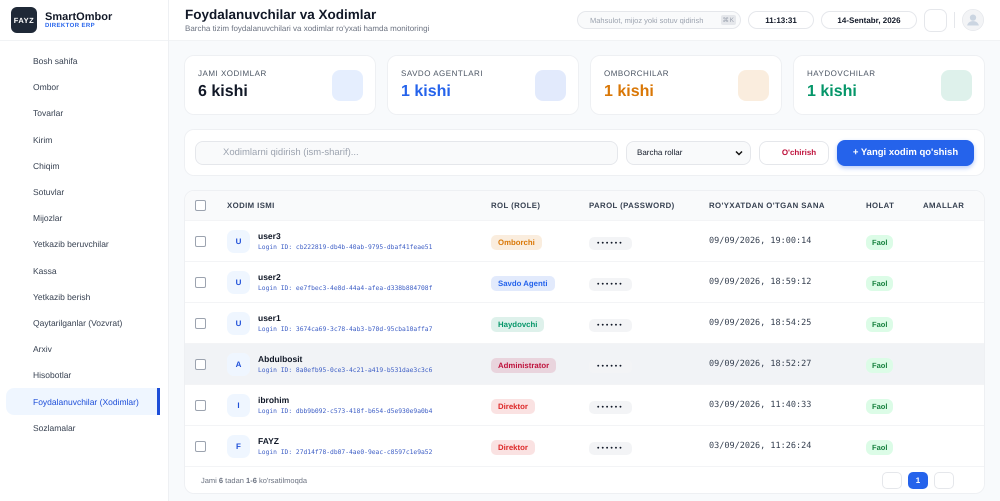 Image resolution: width=1000 pixels, height=501 pixels. What do you see at coordinates (760, 323) in the screenshot?
I see `registration-date: 09/09/2026, 18:54:25` at bounding box center [760, 323].